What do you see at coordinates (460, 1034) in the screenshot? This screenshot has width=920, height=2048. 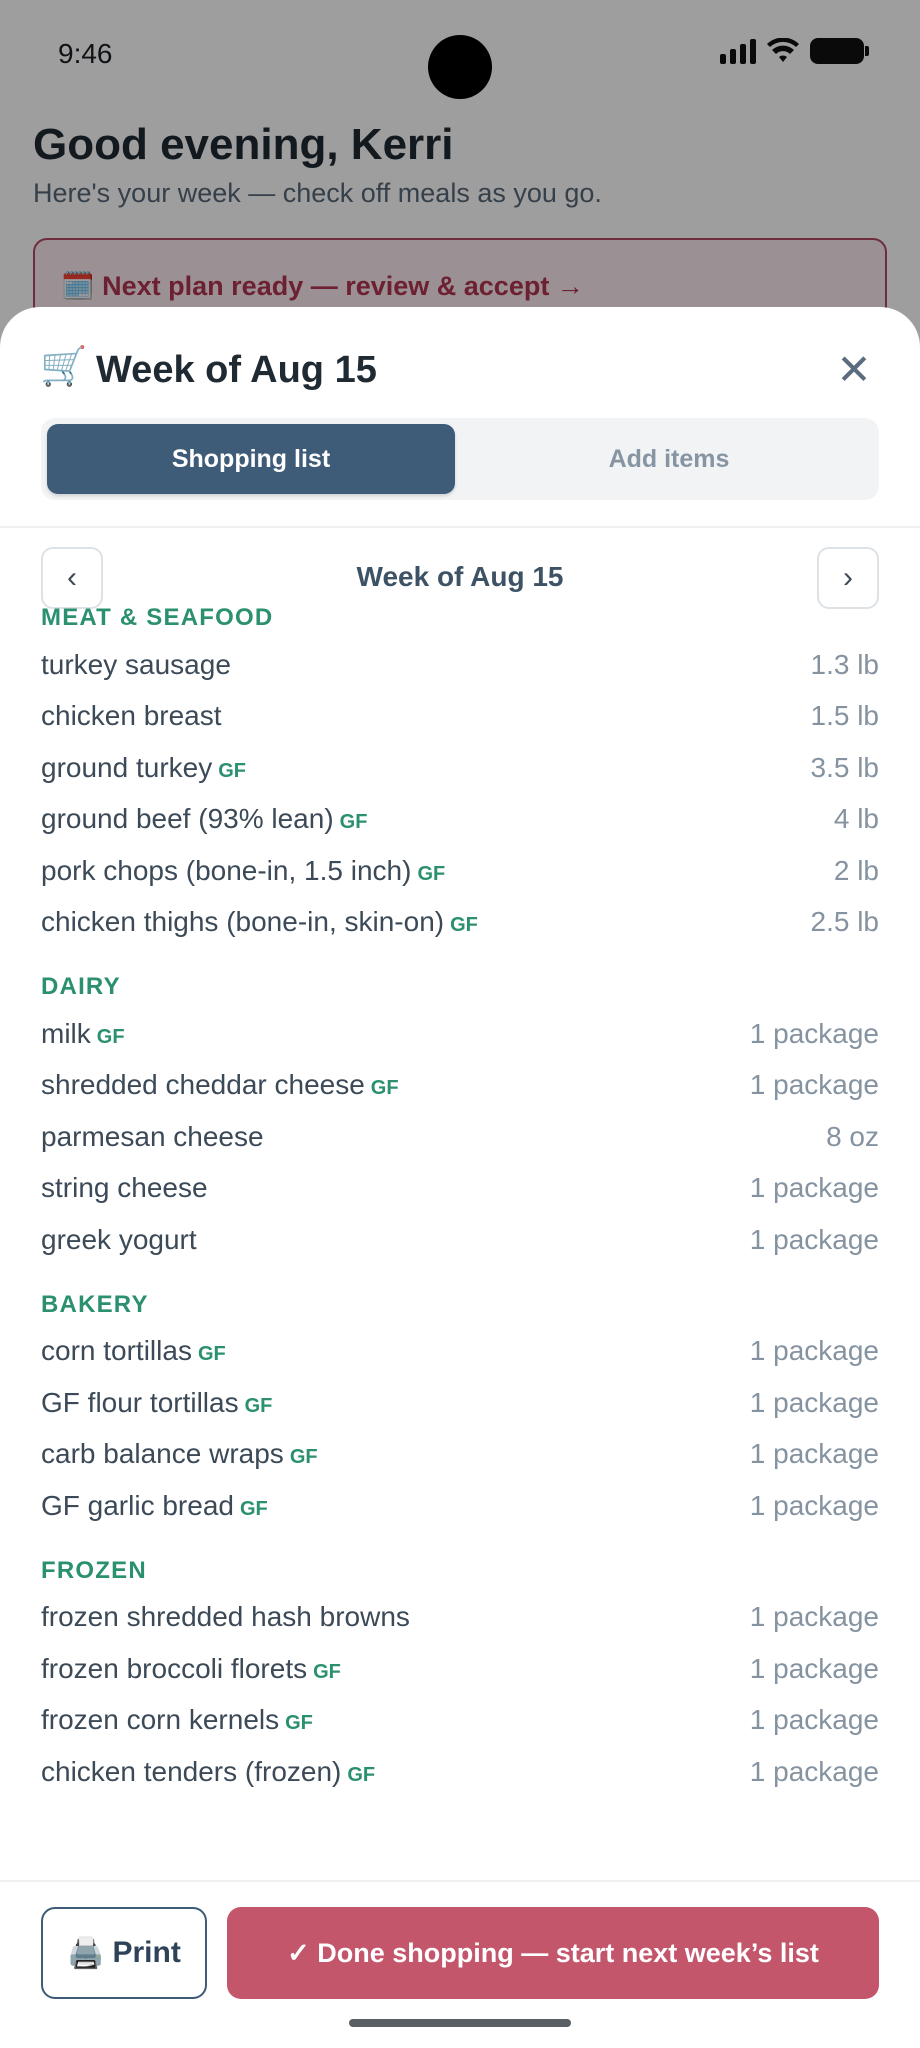 I see `list-item: milk GF 1 package` at bounding box center [460, 1034].